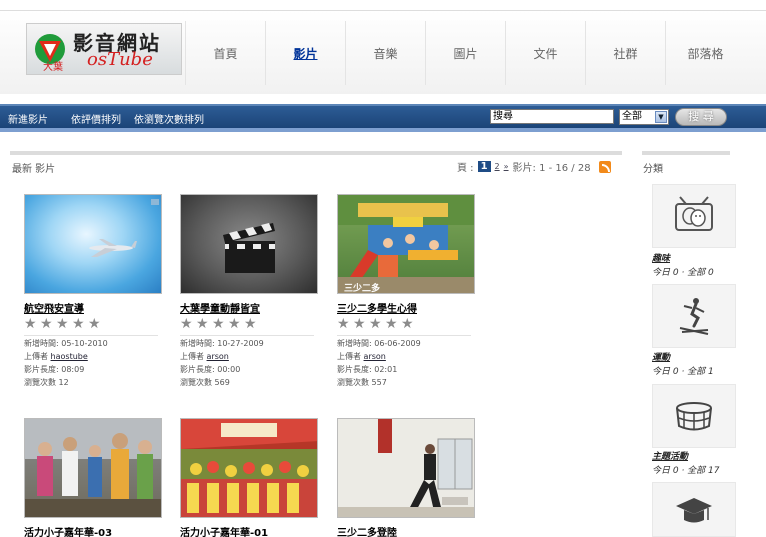 This screenshot has width=766, height=537. Describe the element at coordinates (220, 307) in the screenshot. I see `video-title: 大葉學童動靜皆宜` at that location.